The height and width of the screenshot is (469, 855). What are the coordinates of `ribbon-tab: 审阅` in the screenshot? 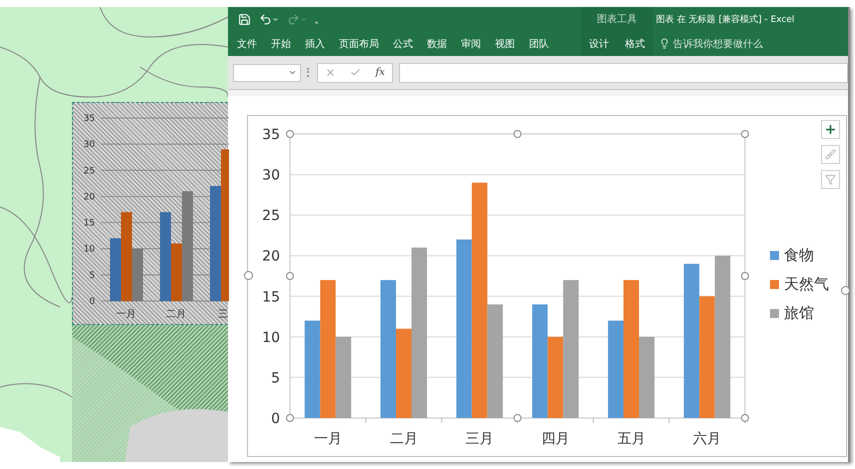 It's located at (471, 43).